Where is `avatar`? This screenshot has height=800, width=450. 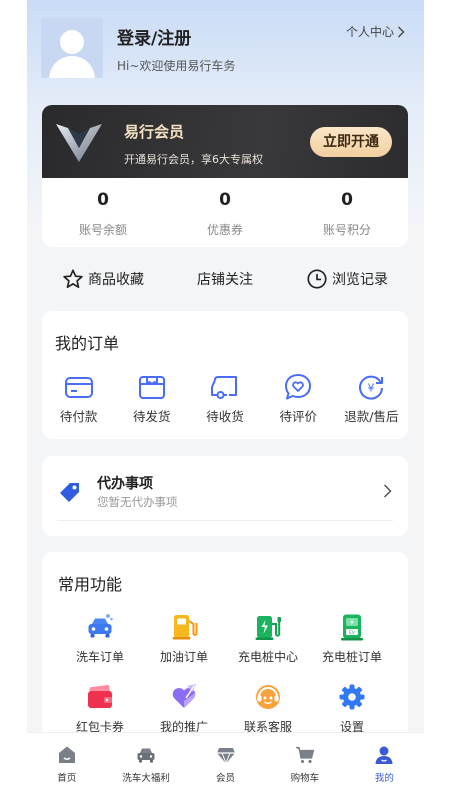 avatar is located at coordinates (72, 48).